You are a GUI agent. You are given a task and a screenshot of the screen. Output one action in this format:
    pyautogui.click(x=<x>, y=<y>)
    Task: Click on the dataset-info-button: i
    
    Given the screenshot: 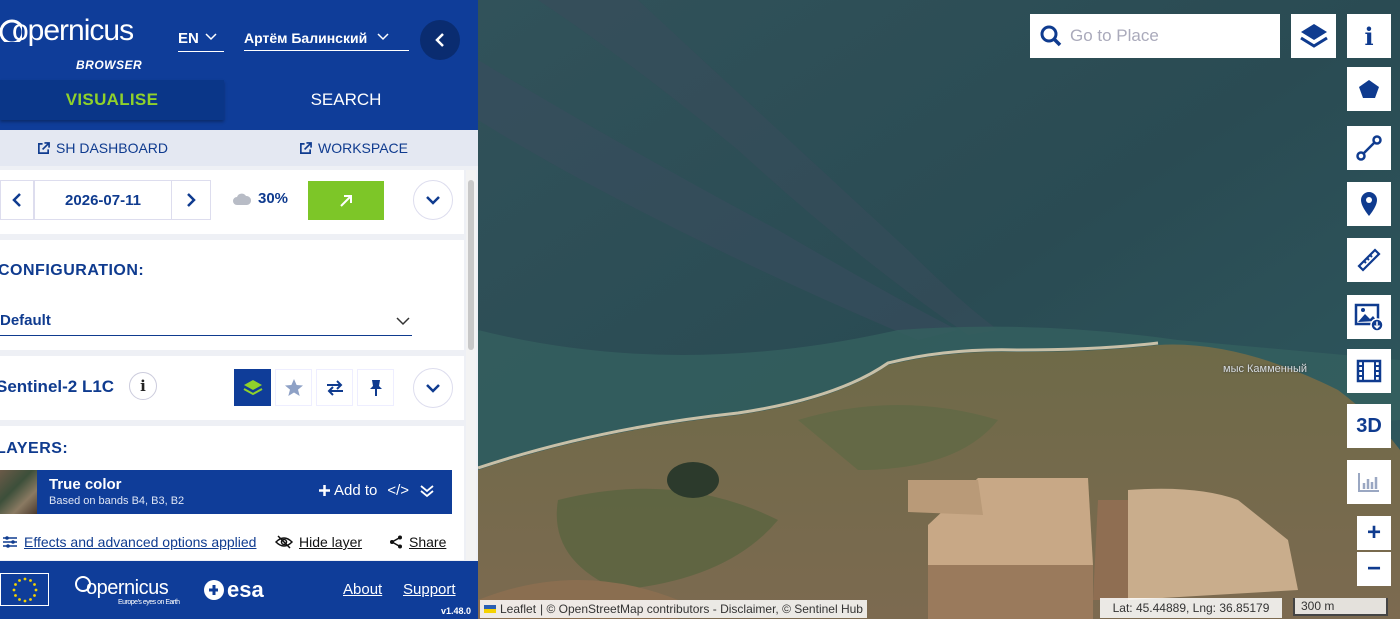 What is the action you would take?
    pyautogui.click(x=143, y=386)
    